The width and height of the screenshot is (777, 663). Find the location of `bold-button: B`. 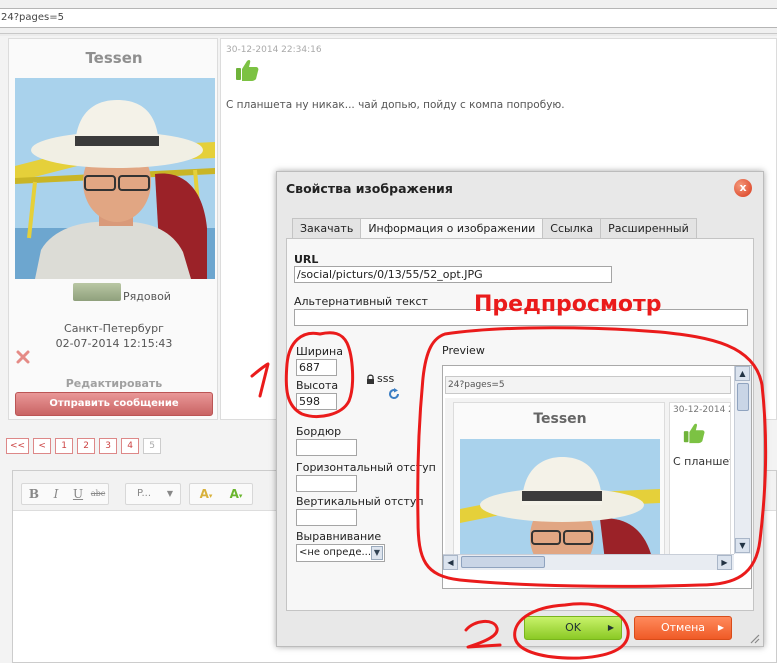

bold-button: B is located at coordinates (34, 494).